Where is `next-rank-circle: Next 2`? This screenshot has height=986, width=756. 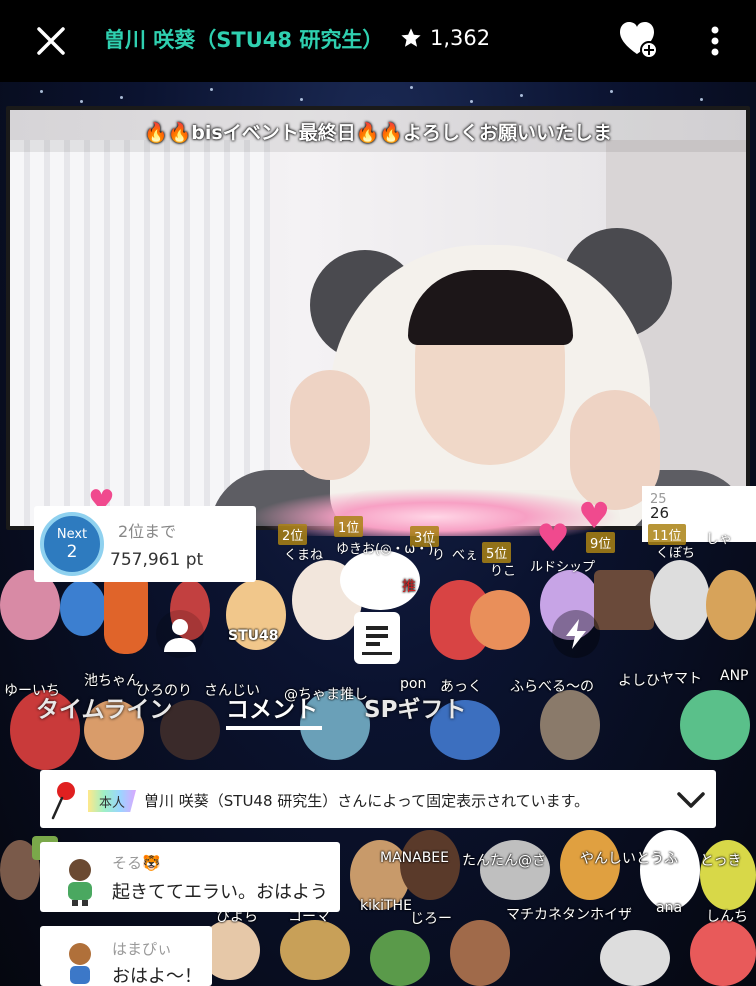
next-rank-circle: Next 2 is located at coordinates (72, 544).